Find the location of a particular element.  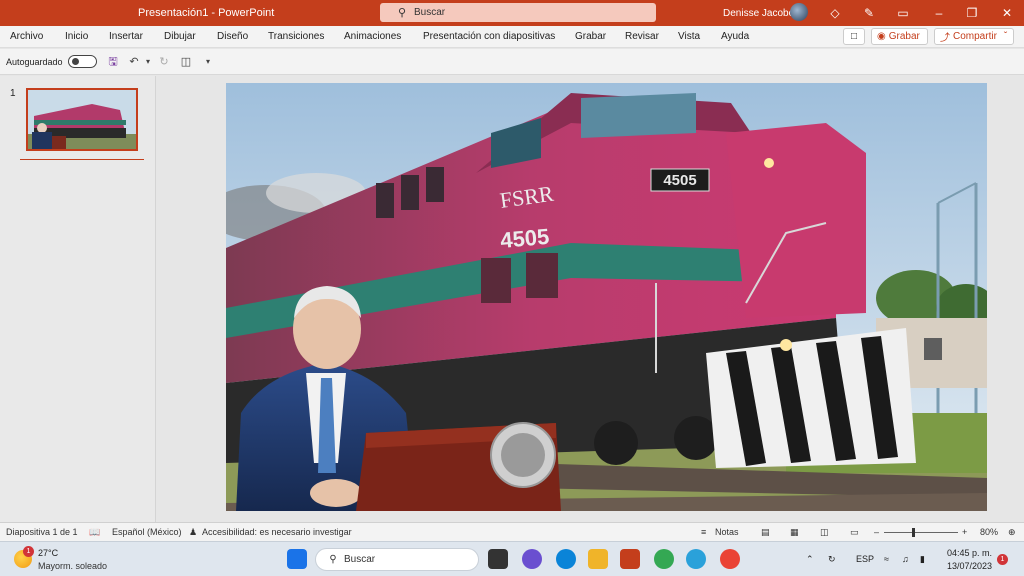

clock-time: 04:45 p. m. is located at coordinates (969, 553).